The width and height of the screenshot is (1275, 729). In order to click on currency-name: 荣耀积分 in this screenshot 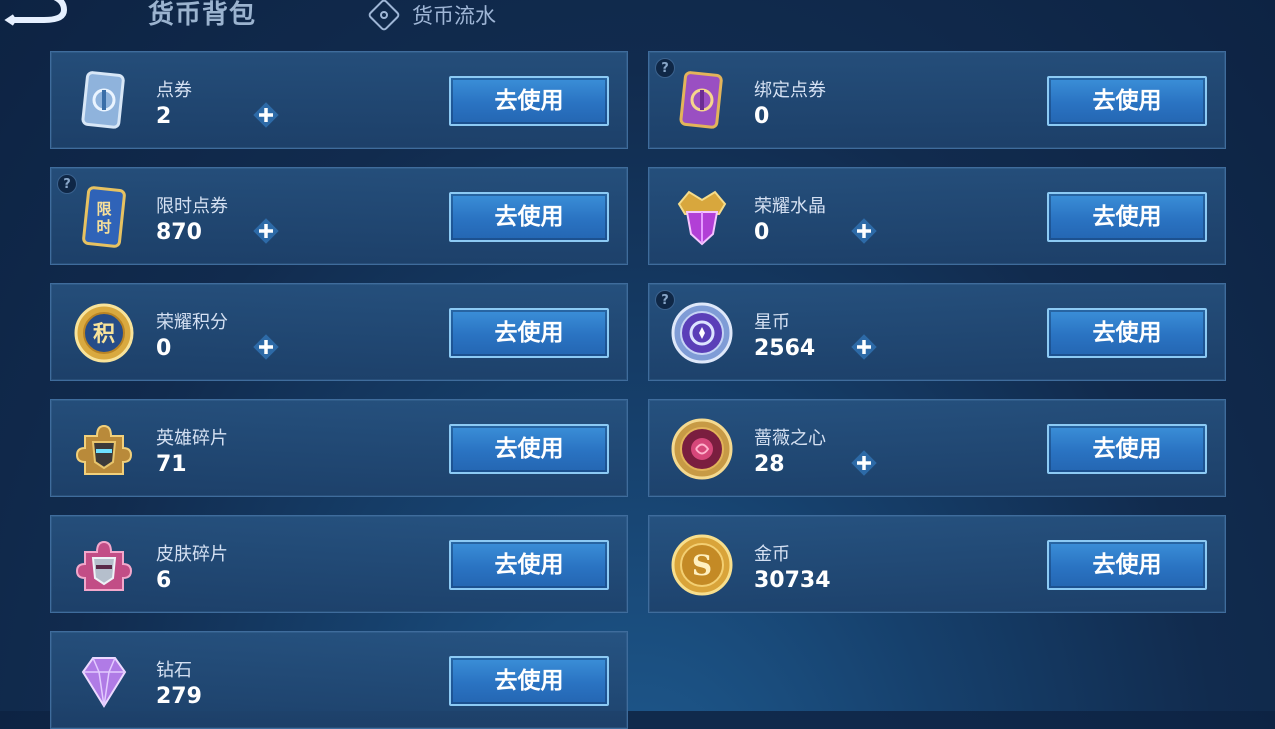, I will do `click(192, 322)`.